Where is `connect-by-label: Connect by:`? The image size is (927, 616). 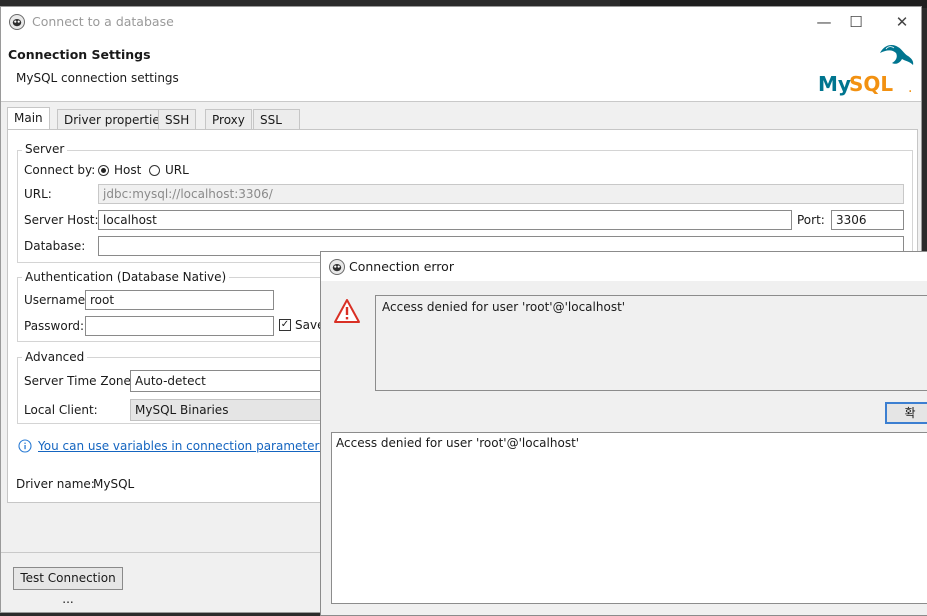
connect-by-label: Connect by: is located at coordinates (60, 170).